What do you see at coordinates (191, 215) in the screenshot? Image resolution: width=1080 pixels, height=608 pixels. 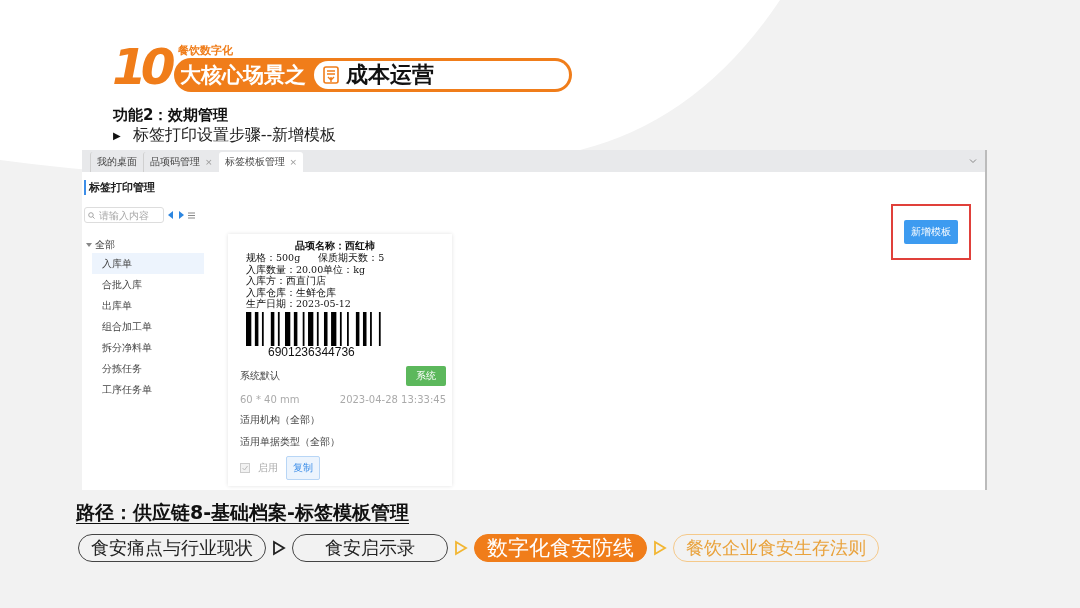 I see `menu-icon` at bounding box center [191, 215].